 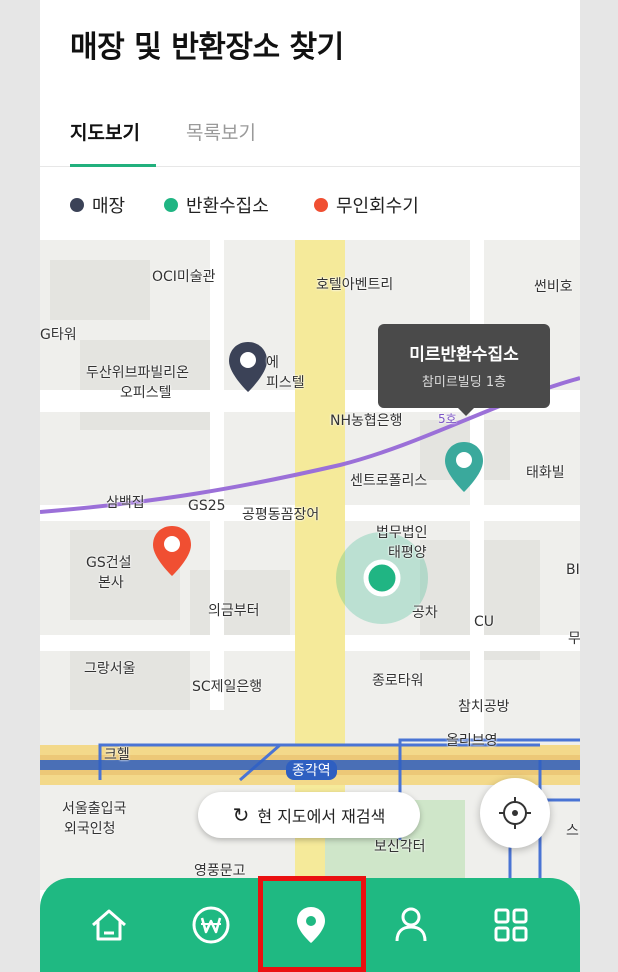 I want to click on map-label: SC제일은행, so click(x=227, y=687).